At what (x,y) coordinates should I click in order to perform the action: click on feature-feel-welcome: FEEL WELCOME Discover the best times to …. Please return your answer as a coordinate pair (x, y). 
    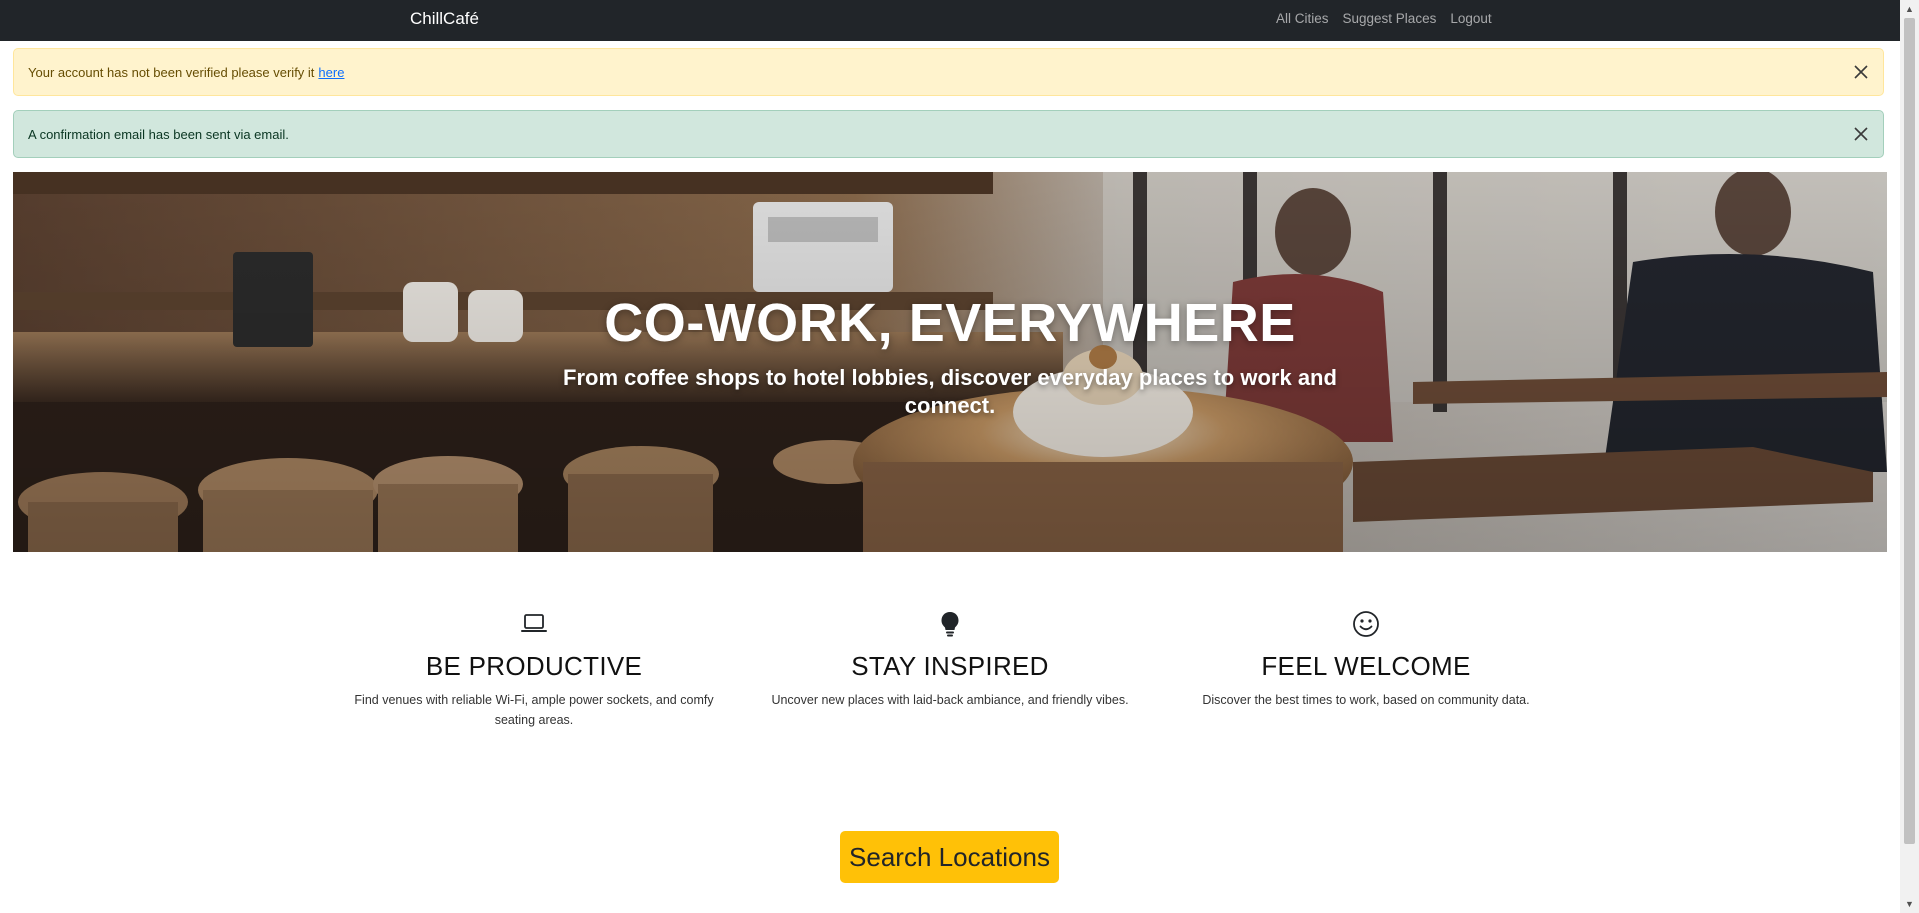
    Looking at the image, I should click on (1366, 659).